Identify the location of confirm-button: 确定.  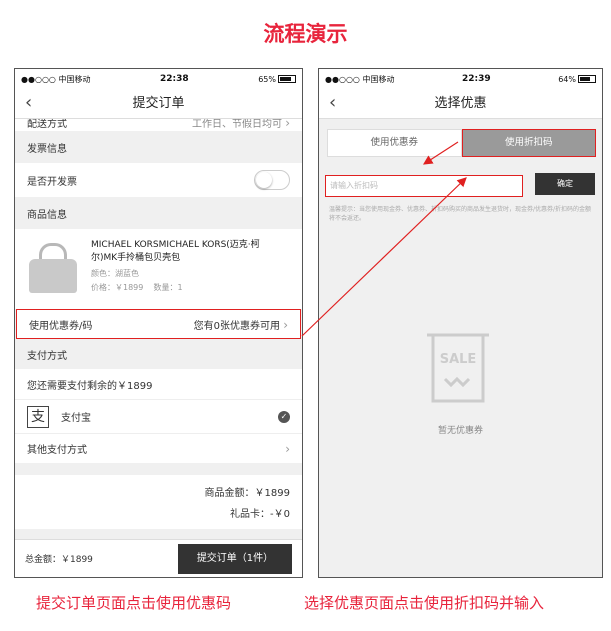
(565, 184).